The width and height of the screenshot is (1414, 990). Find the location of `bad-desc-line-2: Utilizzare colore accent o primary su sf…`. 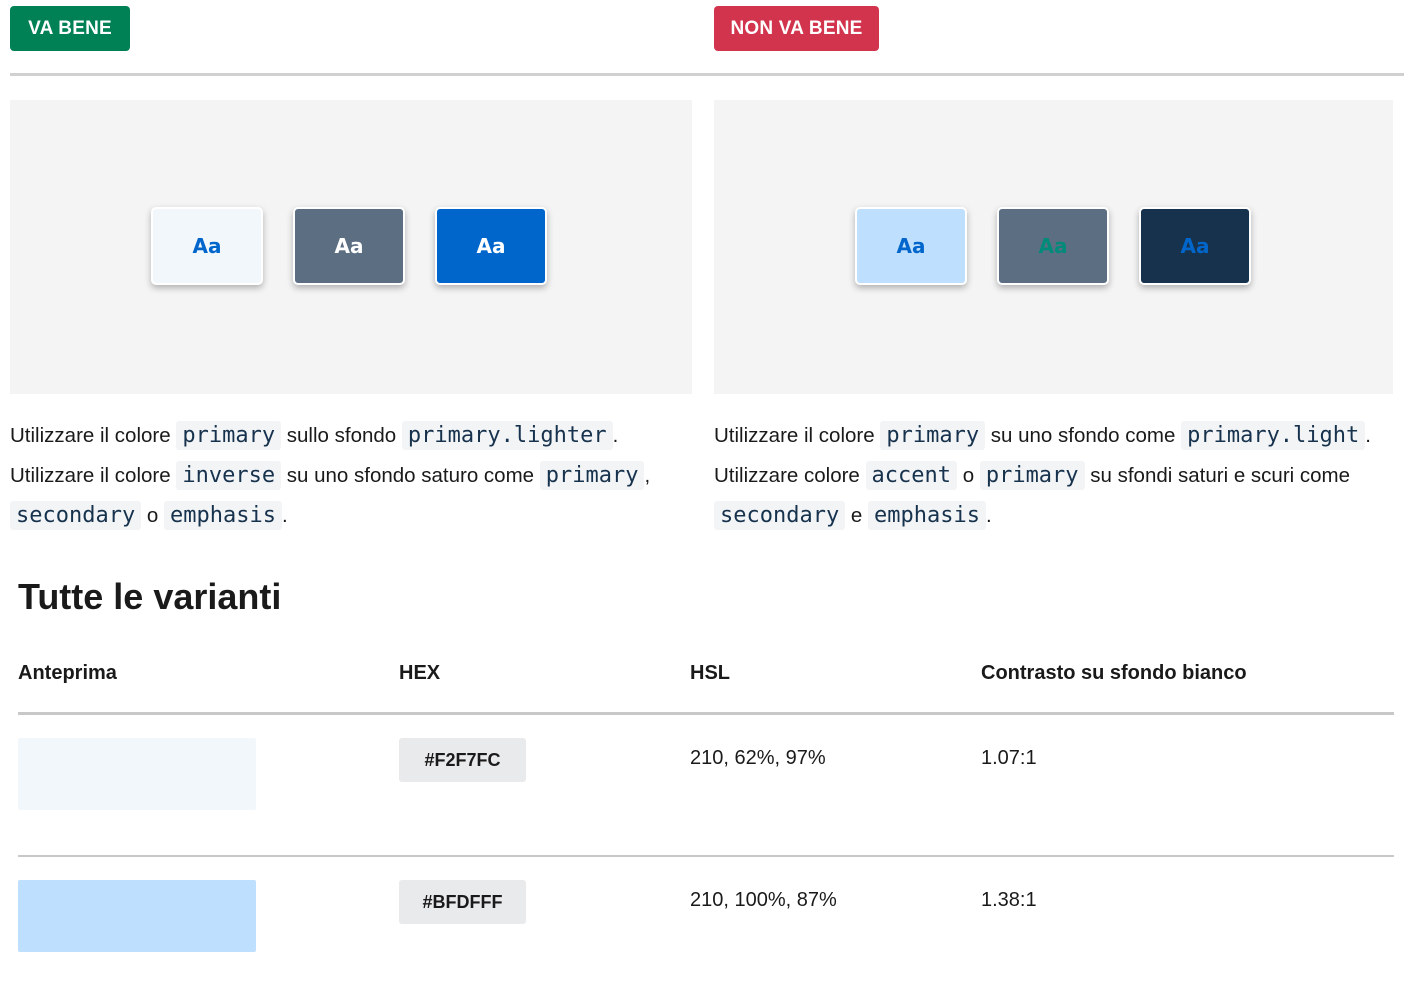

bad-desc-line-2: Utilizzare colore accent o primary su sf… is located at coordinates (1059, 476).